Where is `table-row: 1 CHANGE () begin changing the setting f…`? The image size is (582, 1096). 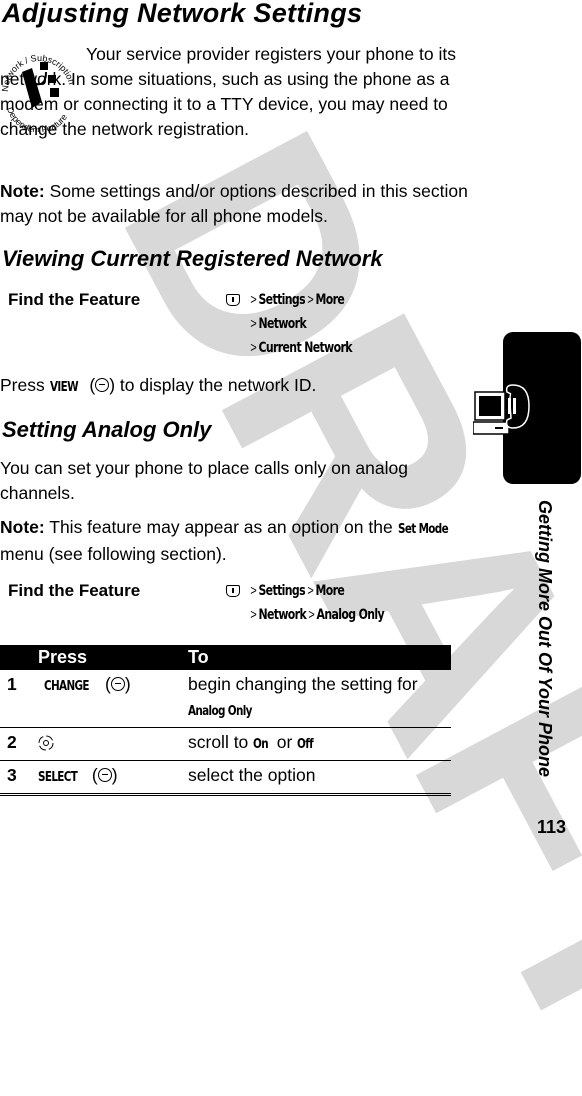 table-row: 1 CHANGE () begin changing the setting f… is located at coordinates (225, 699).